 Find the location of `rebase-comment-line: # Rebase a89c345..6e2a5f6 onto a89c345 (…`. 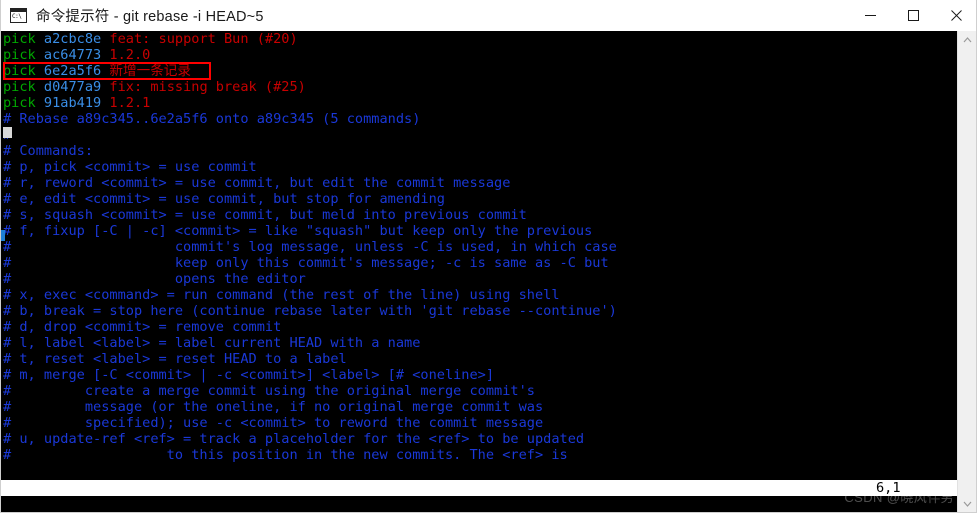

rebase-comment-line: # Rebase a89c345..6e2a5f6 onto a89c345 (… is located at coordinates (212, 119).